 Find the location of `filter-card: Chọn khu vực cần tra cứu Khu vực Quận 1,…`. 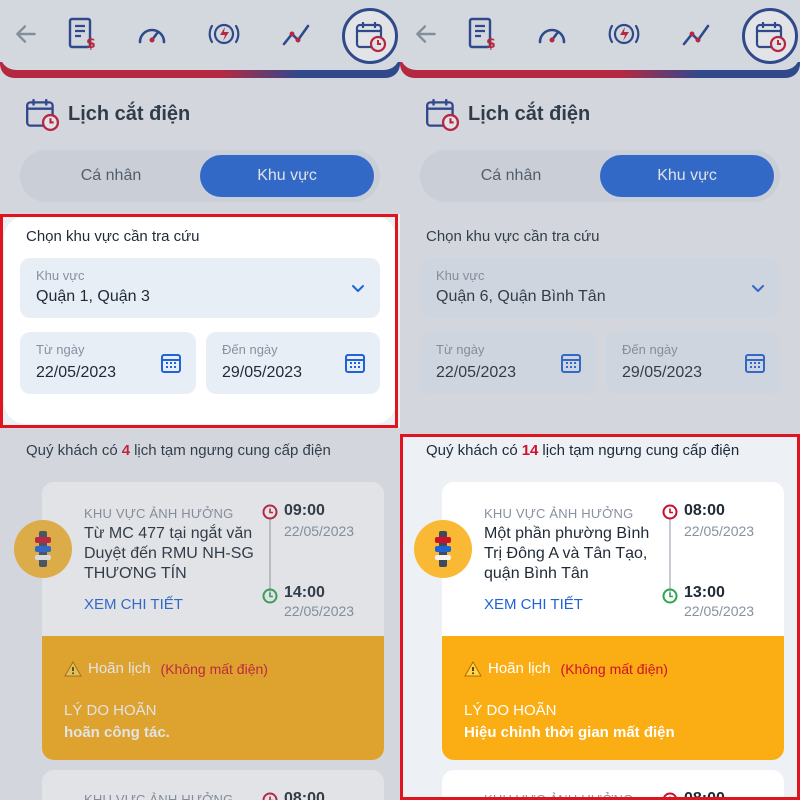

filter-card: Chọn khu vực cần tra cứu Khu vực Quận 1,… is located at coordinates (200, 320).